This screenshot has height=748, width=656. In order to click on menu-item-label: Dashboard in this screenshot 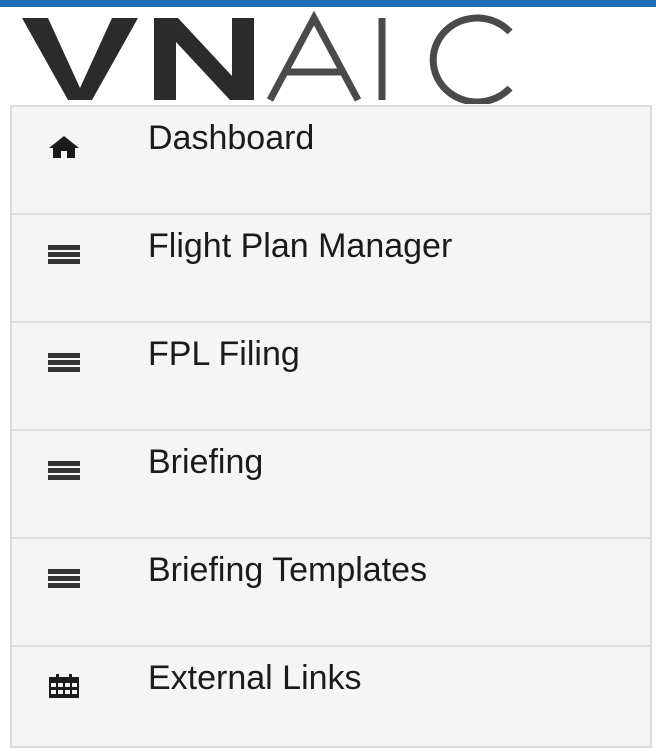, I will do `click(231, 138)`.